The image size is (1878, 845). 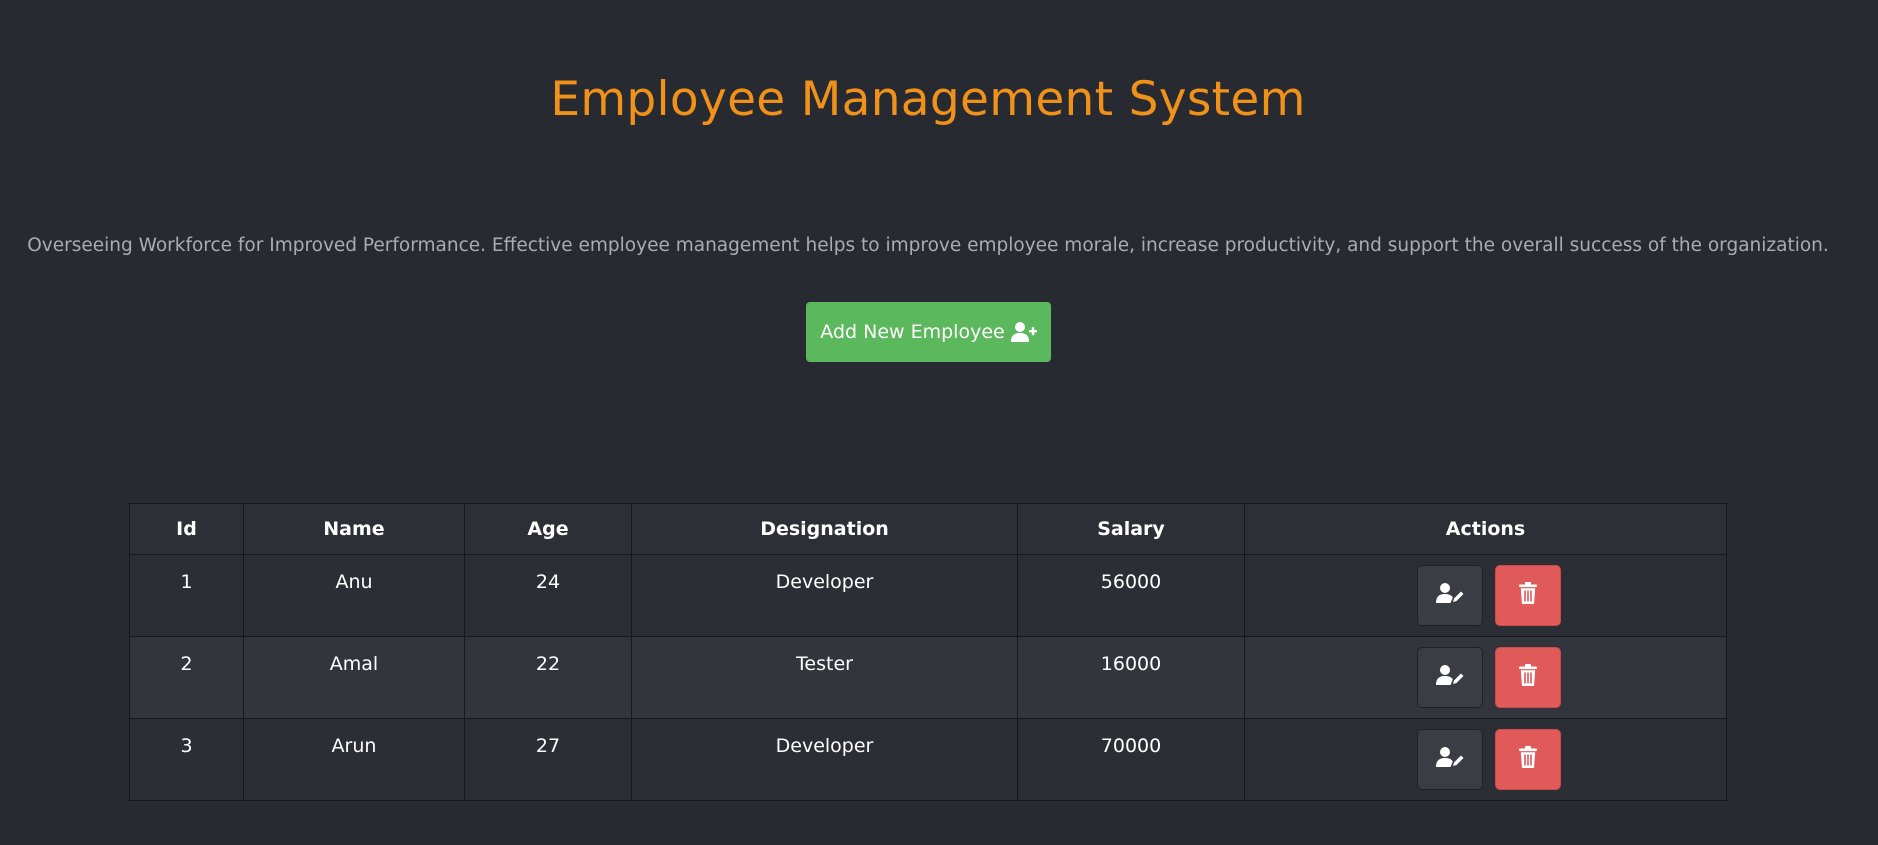 What do you see at coordinates (354, 529) in the screenshot?
I see `column-header-name: Name` at bounding box center [354, 529].